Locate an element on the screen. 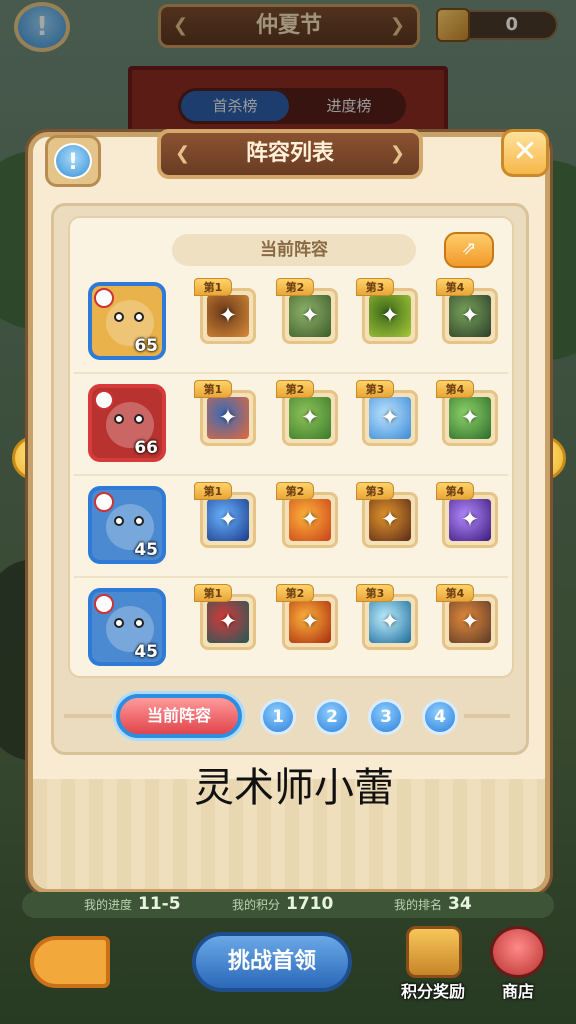 The height and width of the screenshot is (1024, 576). section-title: 当前阵容 is located at coordinates (294, 250).